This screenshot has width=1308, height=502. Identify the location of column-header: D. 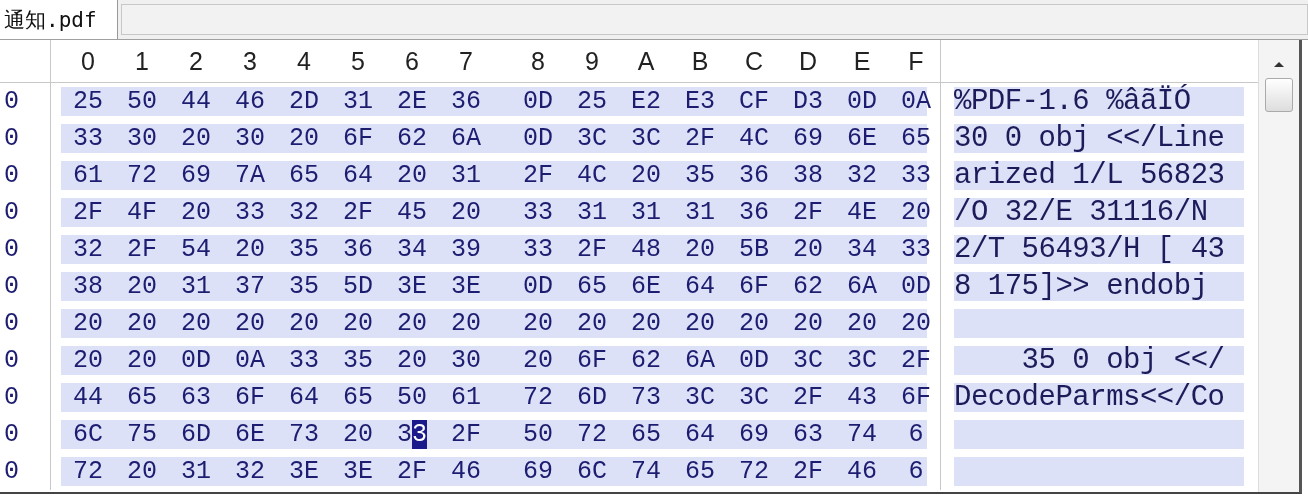
(808, 61).